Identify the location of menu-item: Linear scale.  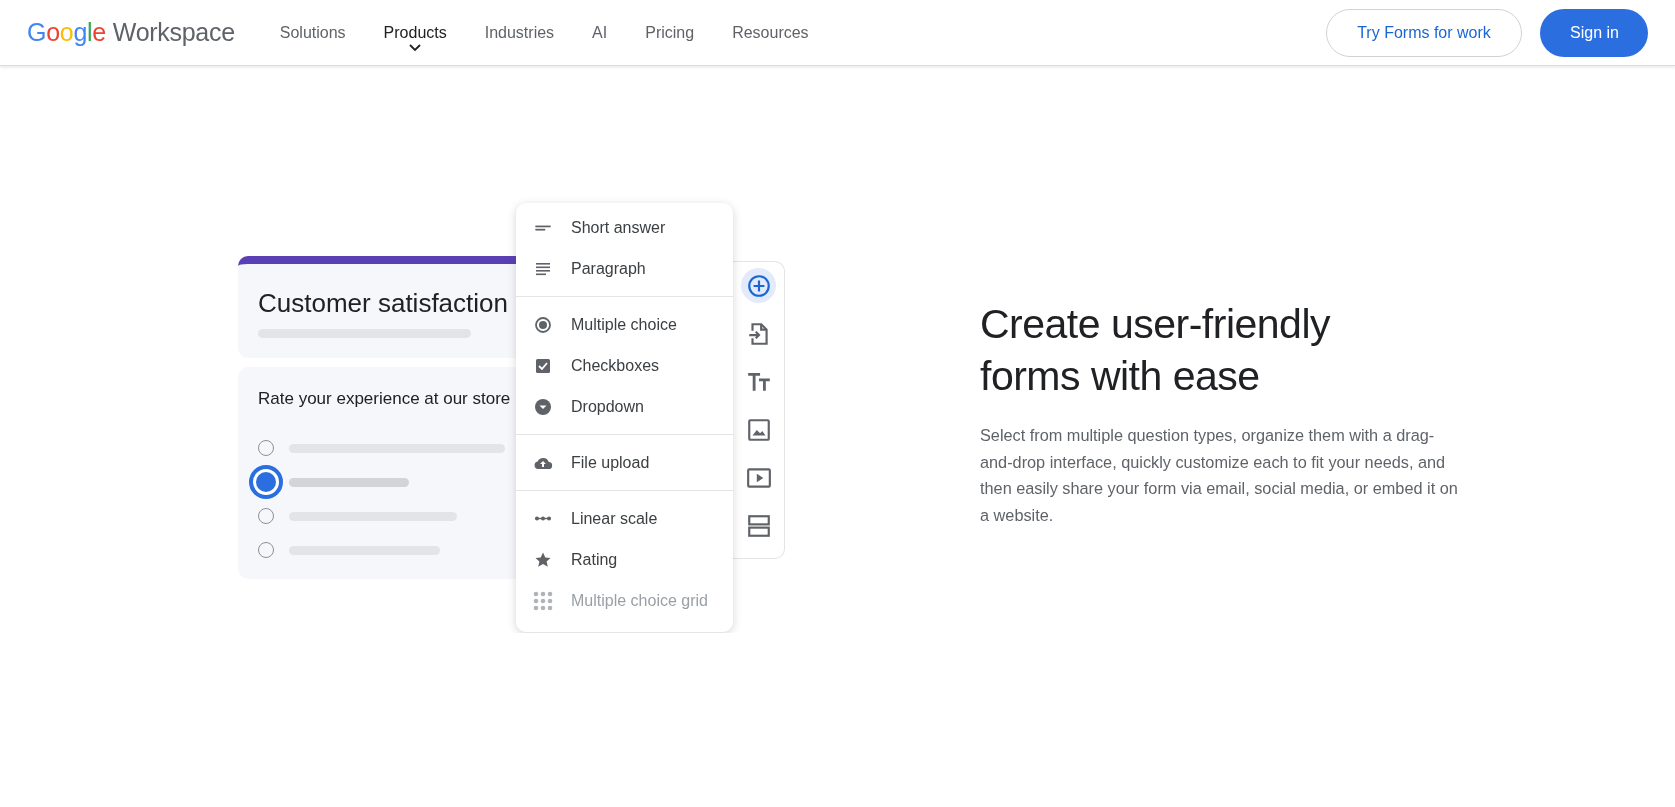
(624, 518).